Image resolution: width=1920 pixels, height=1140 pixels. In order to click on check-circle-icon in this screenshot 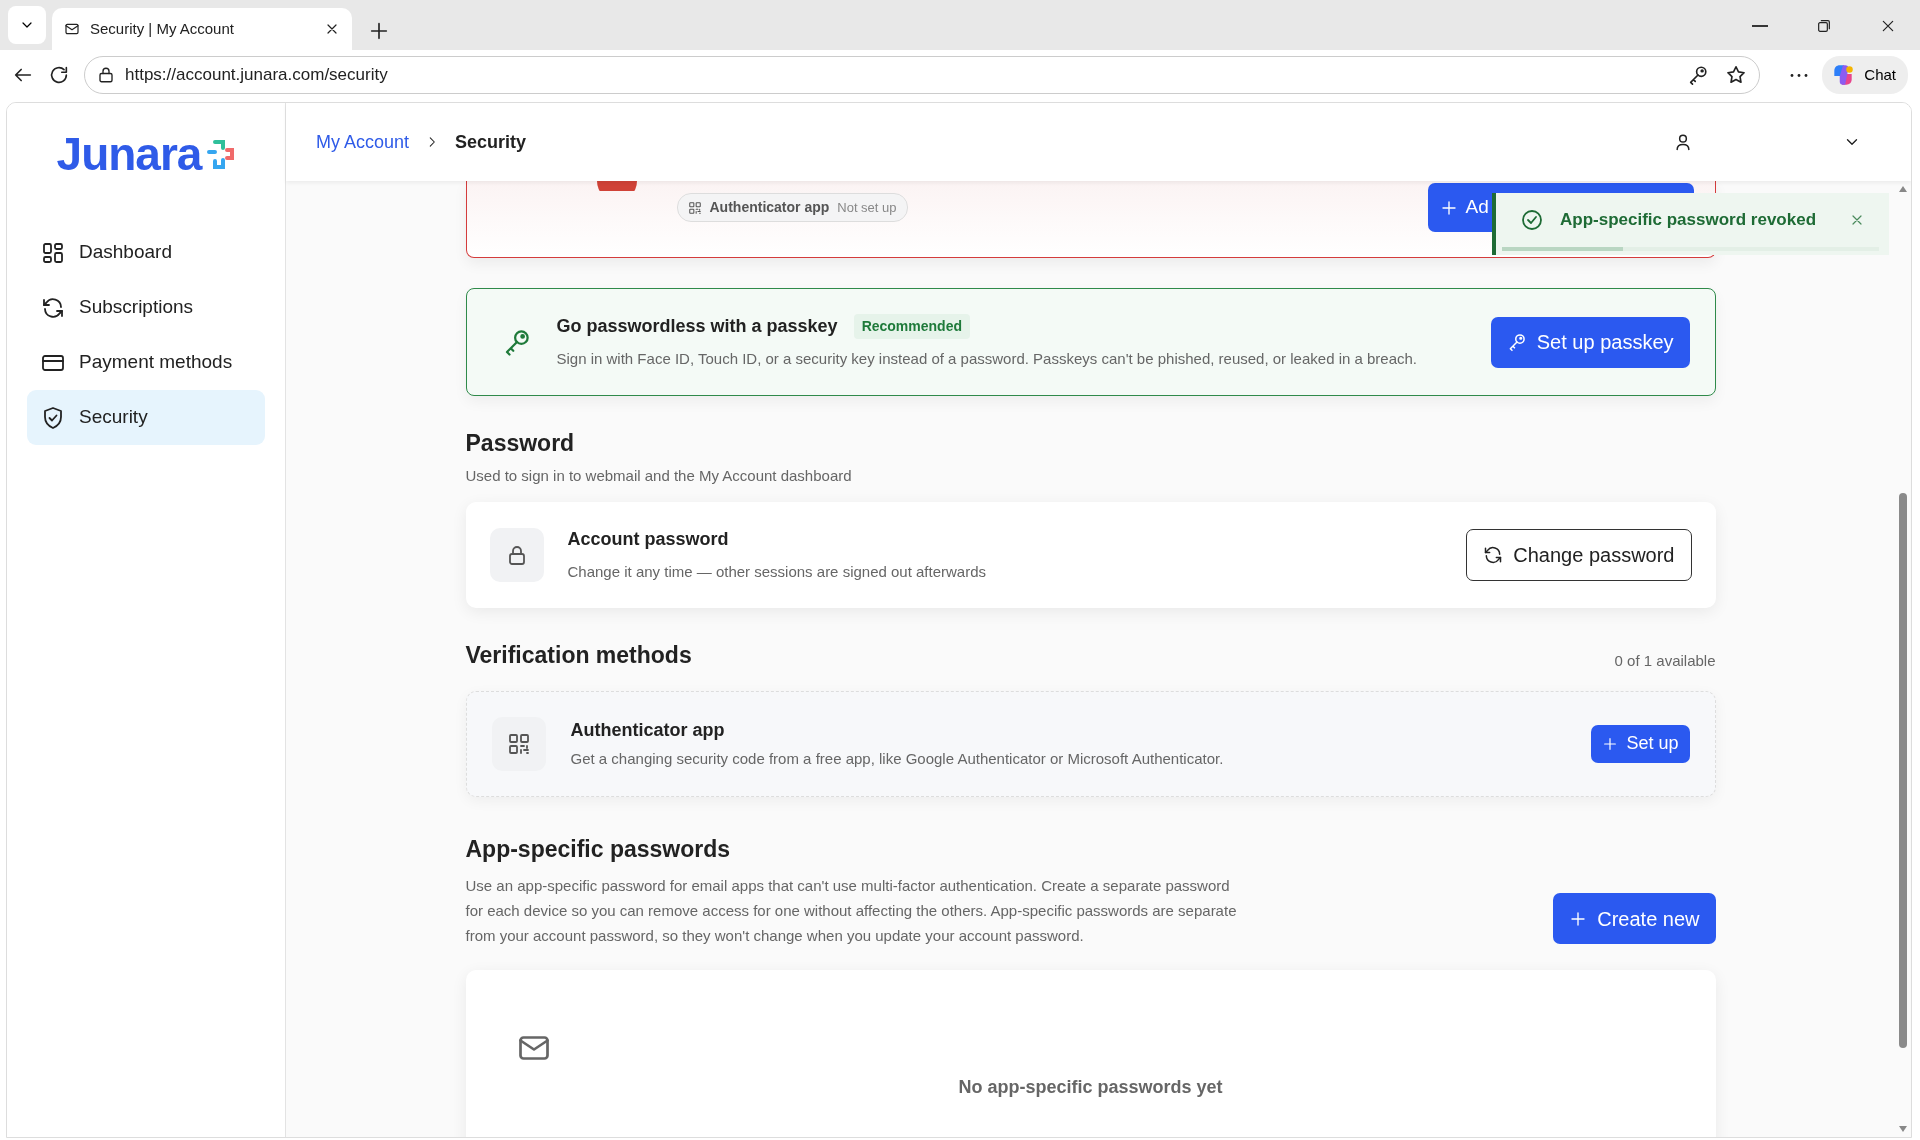, I will do `click(1532, 220)`.